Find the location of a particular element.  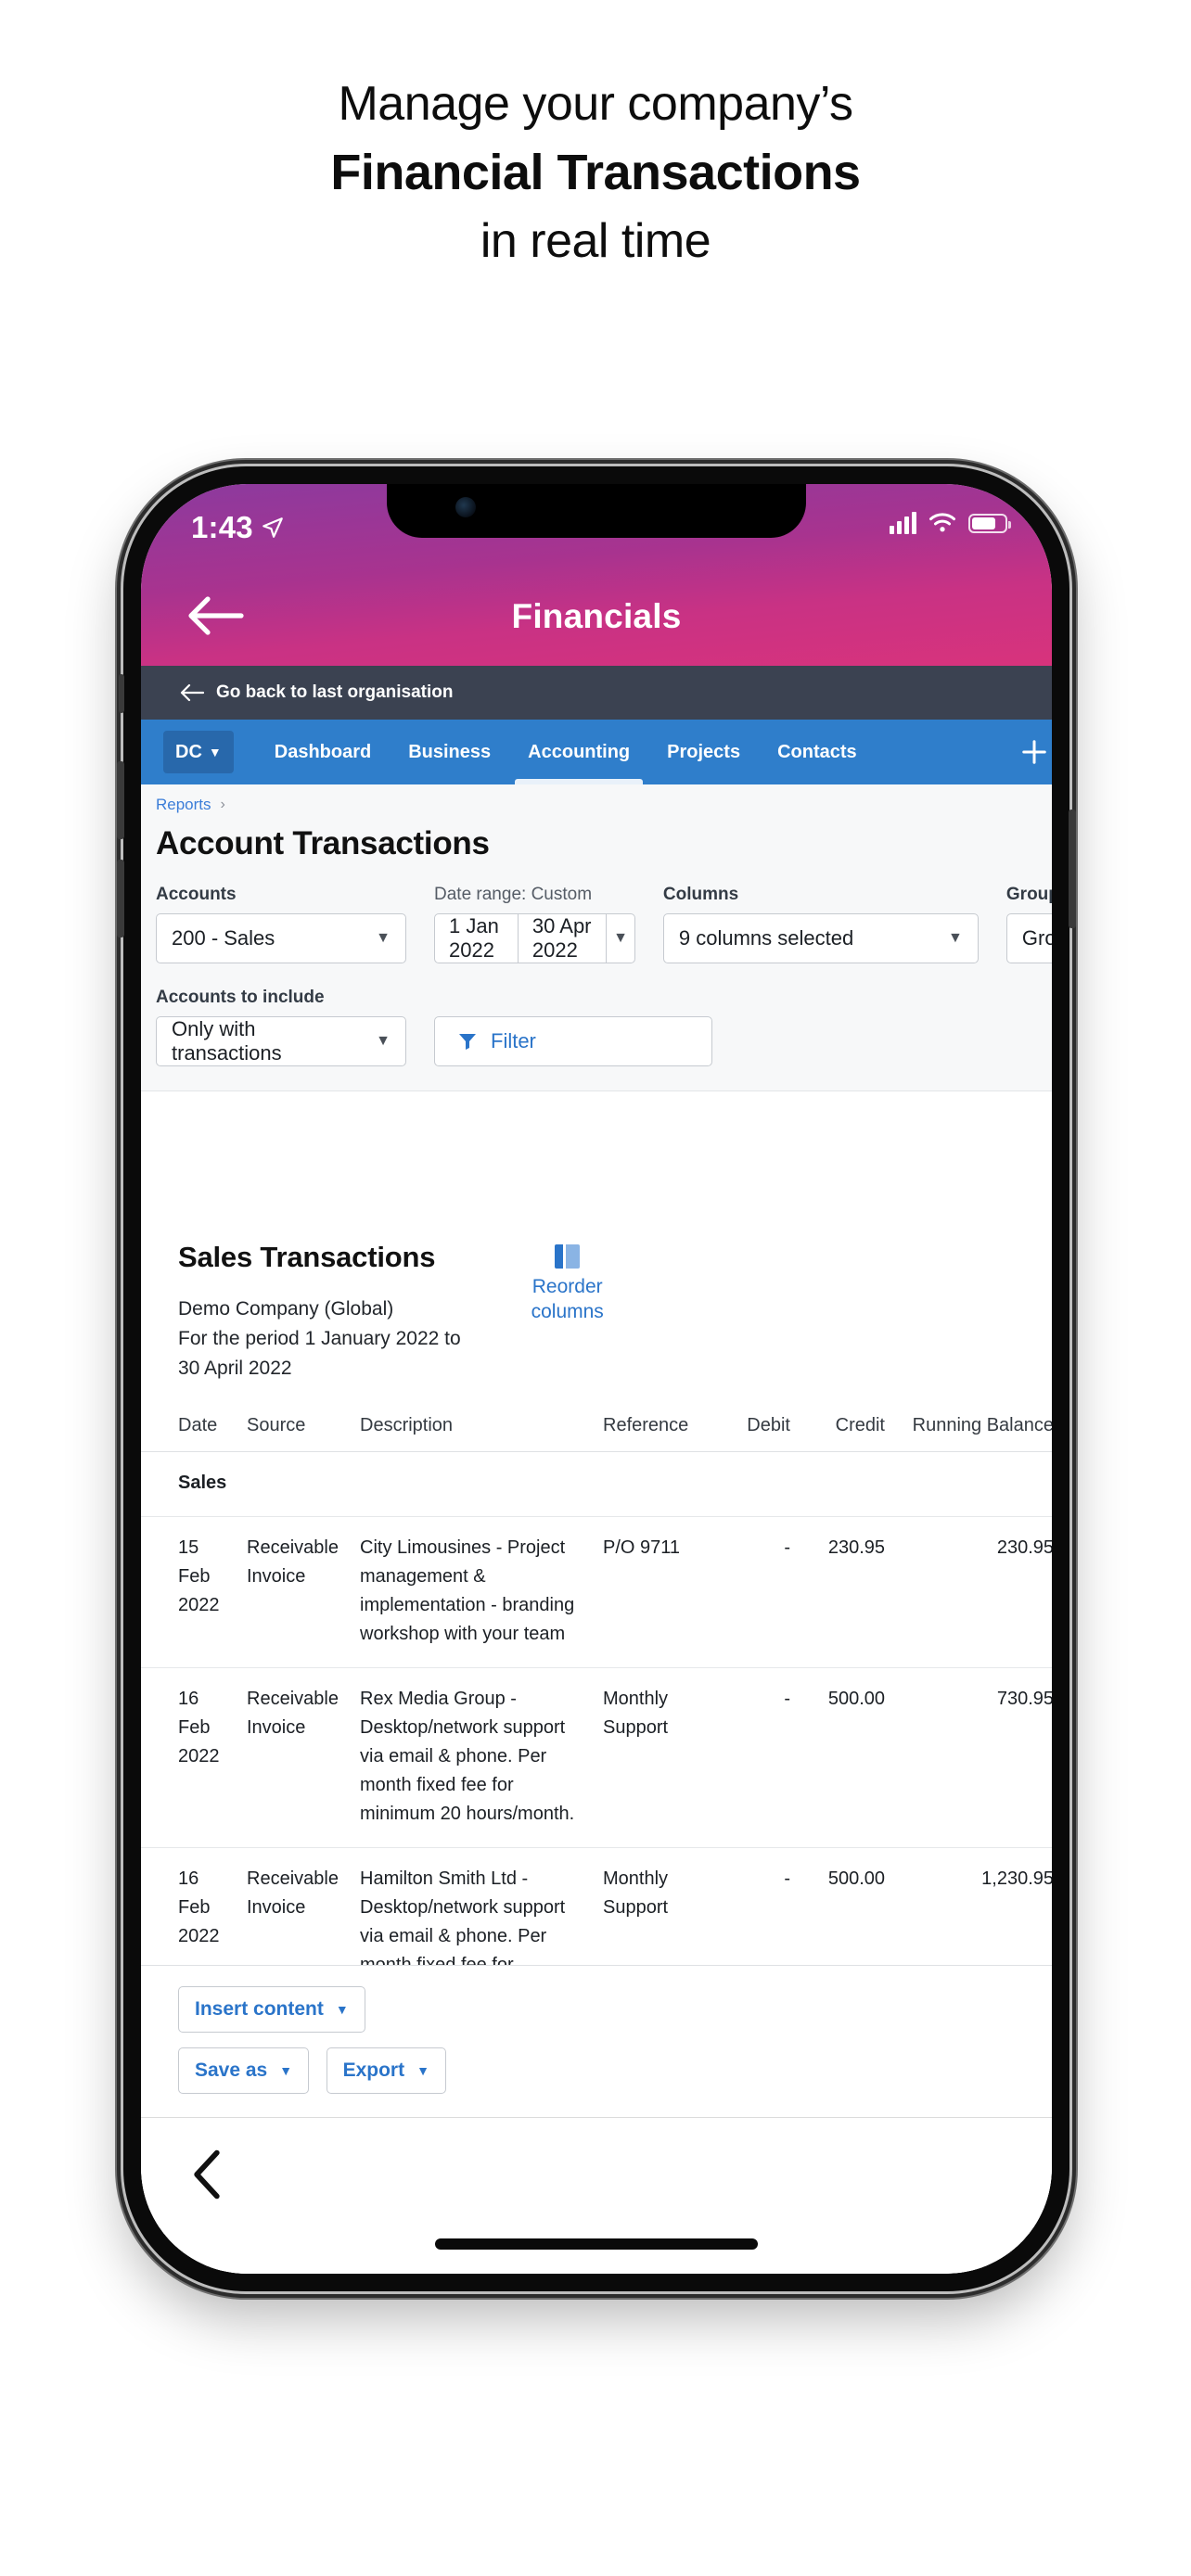

grouping-label: Grouping/Summ is located at coordinates (1028, 894).